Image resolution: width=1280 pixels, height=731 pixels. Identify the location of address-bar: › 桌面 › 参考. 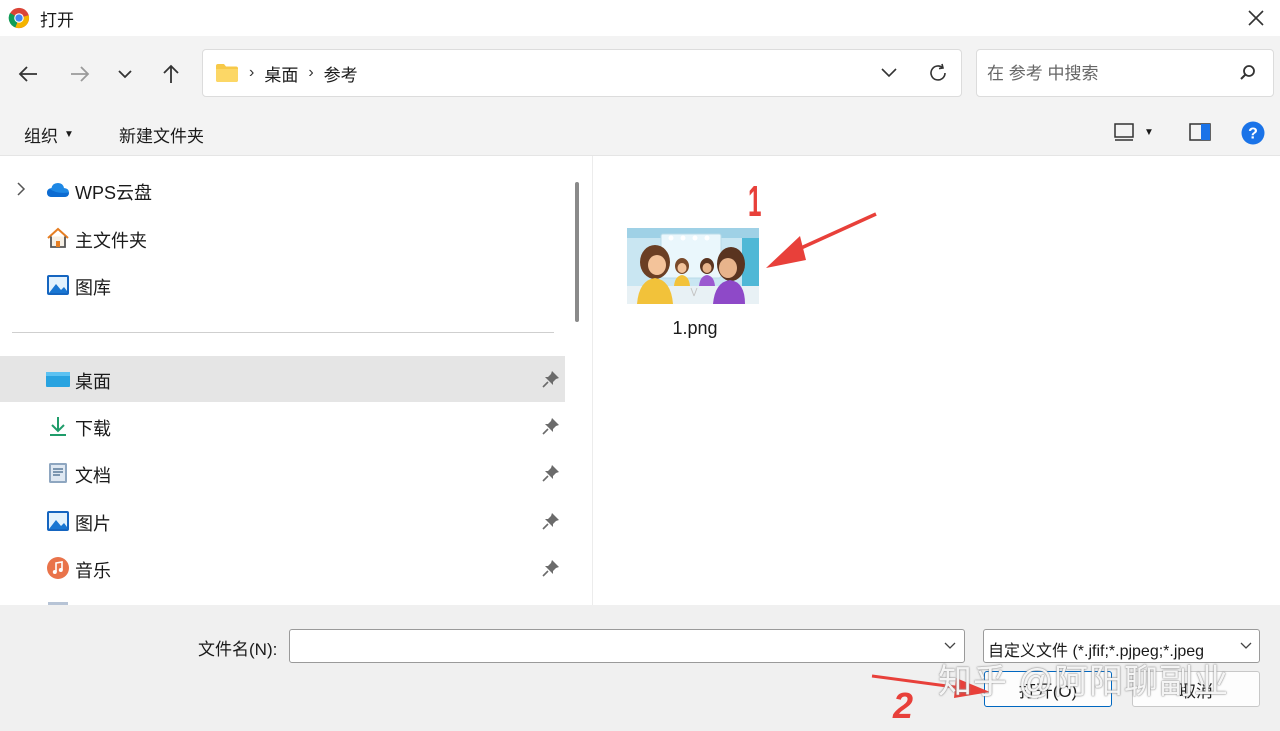
(582, 73).